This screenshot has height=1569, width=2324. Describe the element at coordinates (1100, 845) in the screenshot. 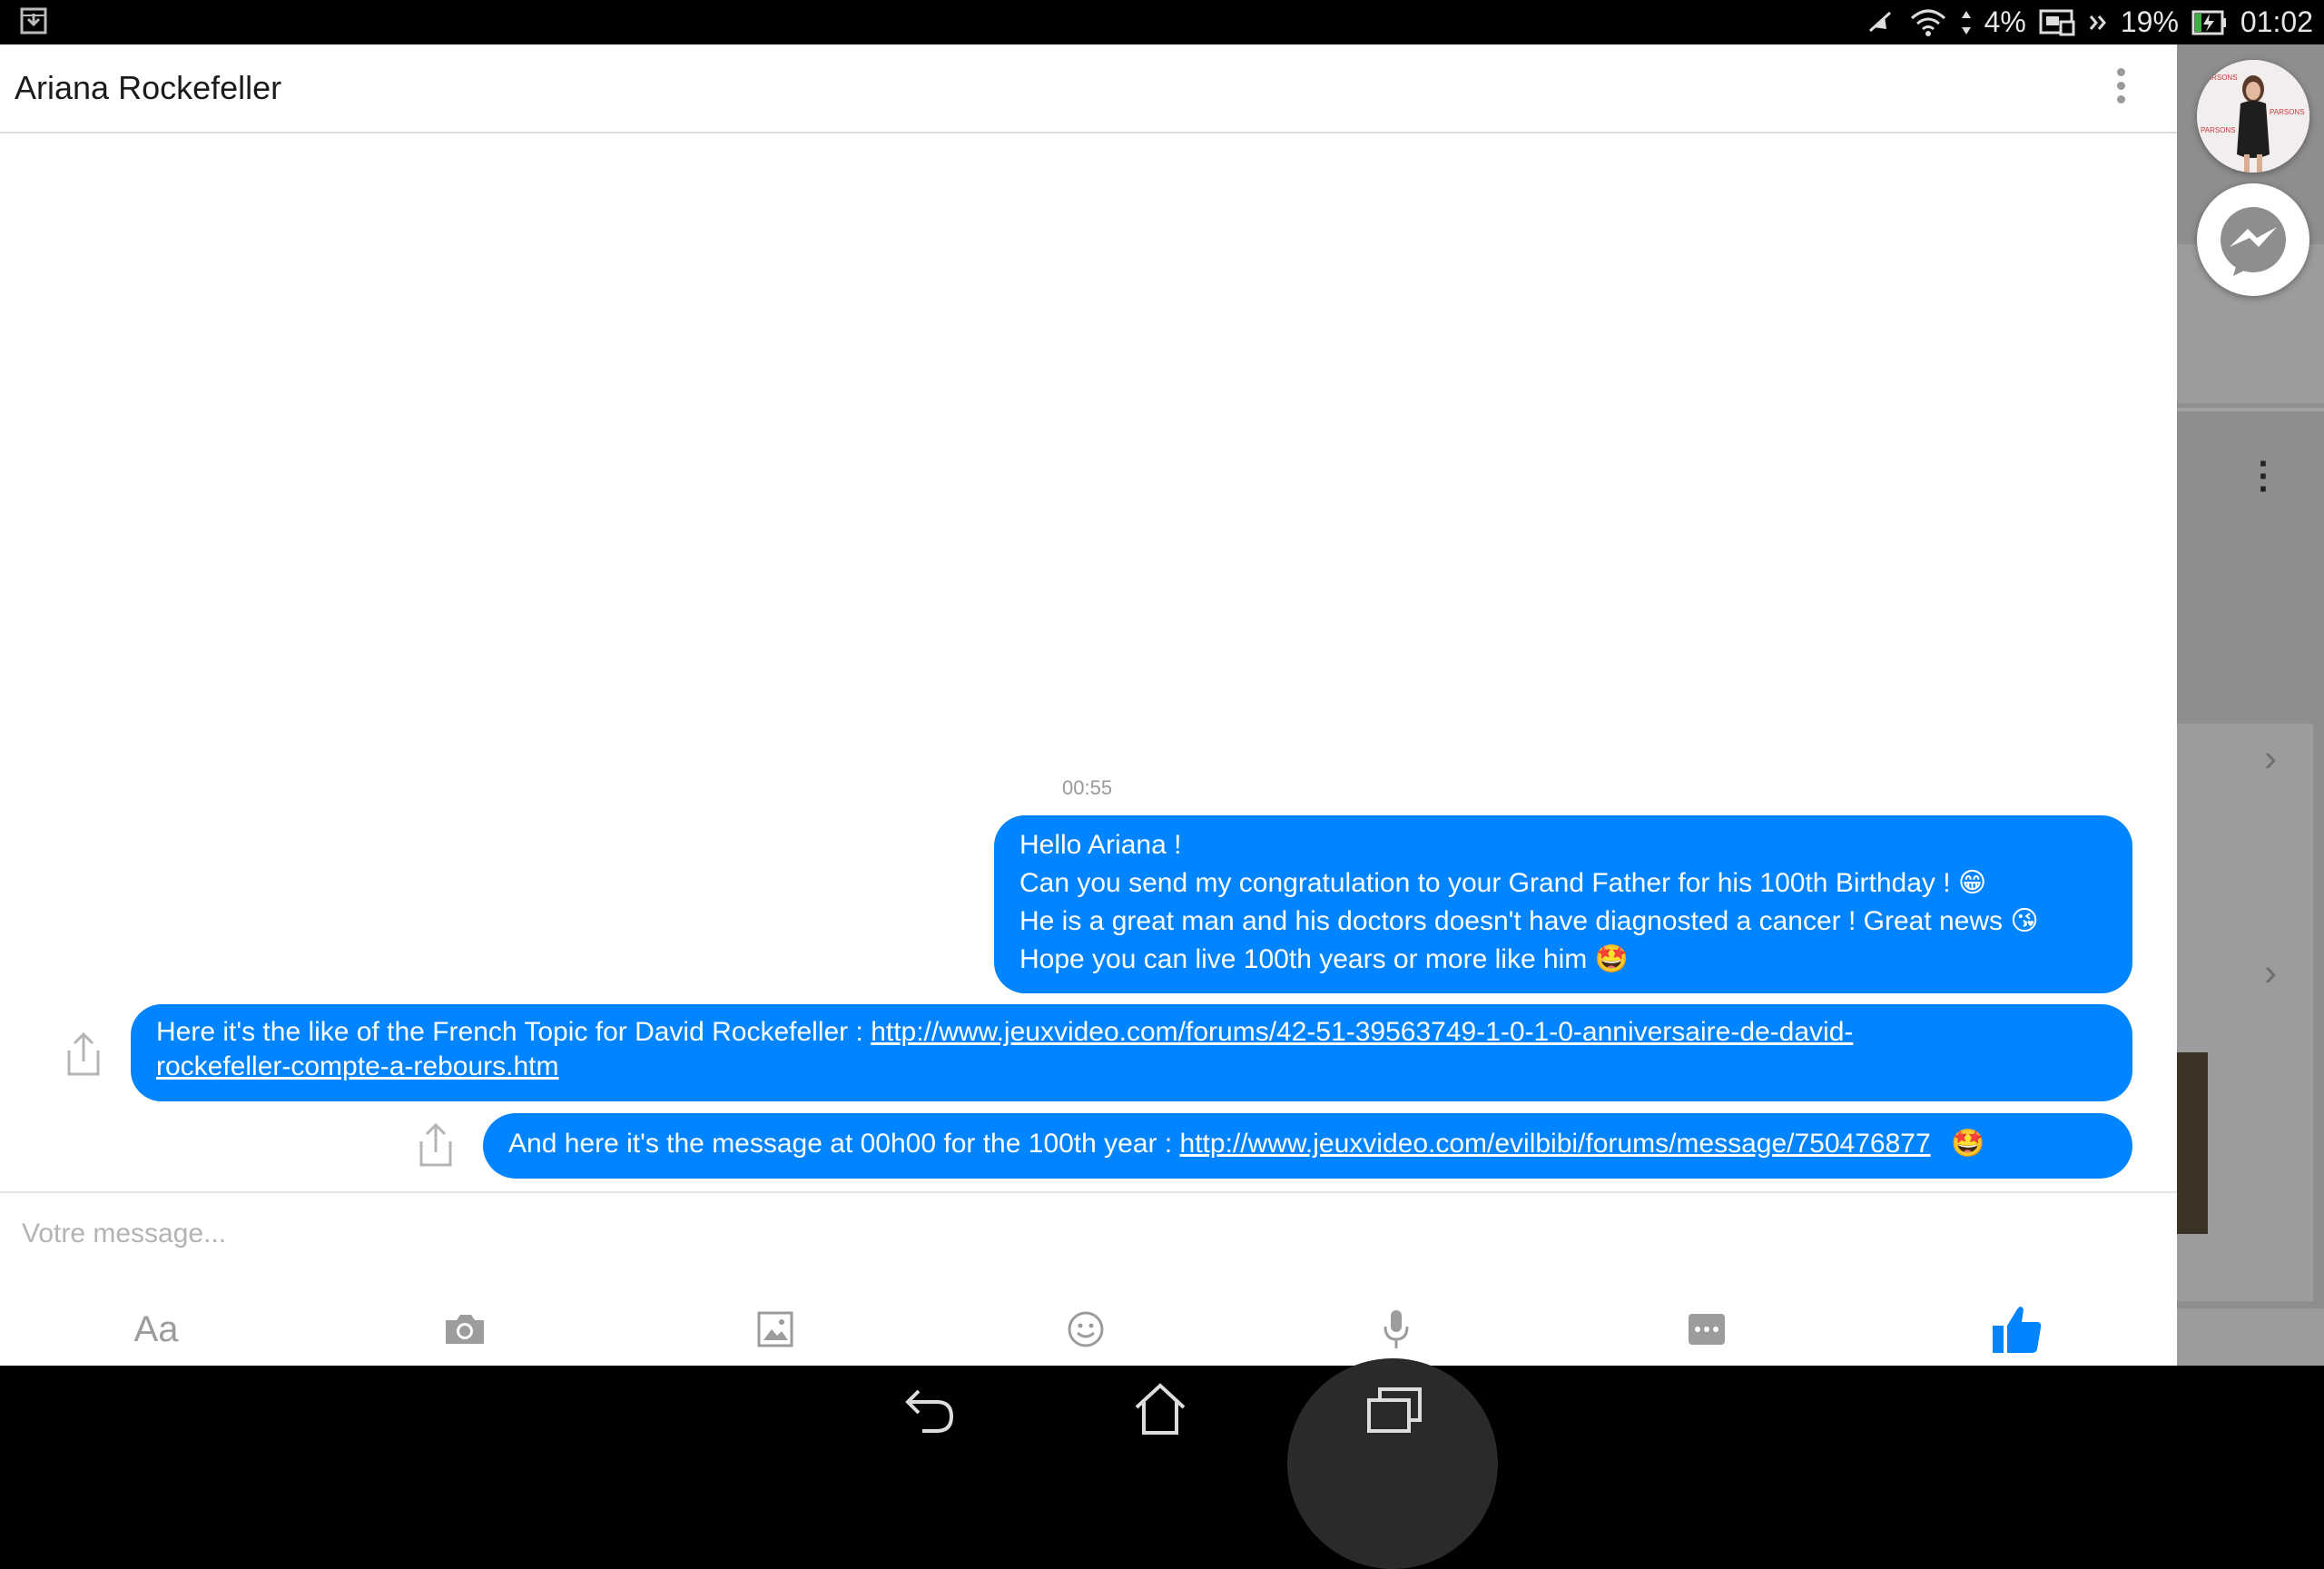

I see `message-line: Hello Ariana !` at that location.